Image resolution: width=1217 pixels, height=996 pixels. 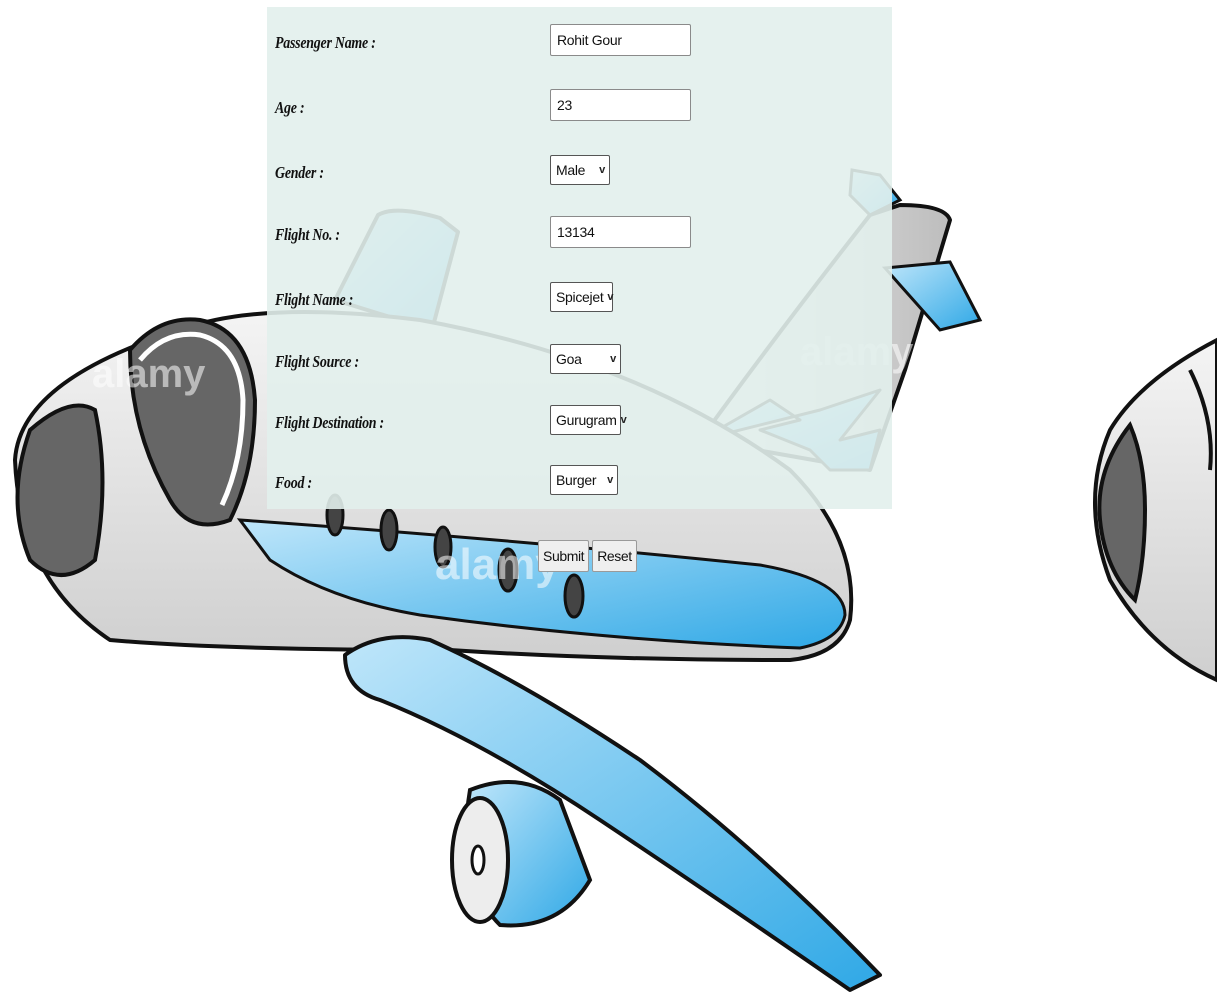 I want to click on flight-destination-select: Gurugram v, so click(x=588, y=420).